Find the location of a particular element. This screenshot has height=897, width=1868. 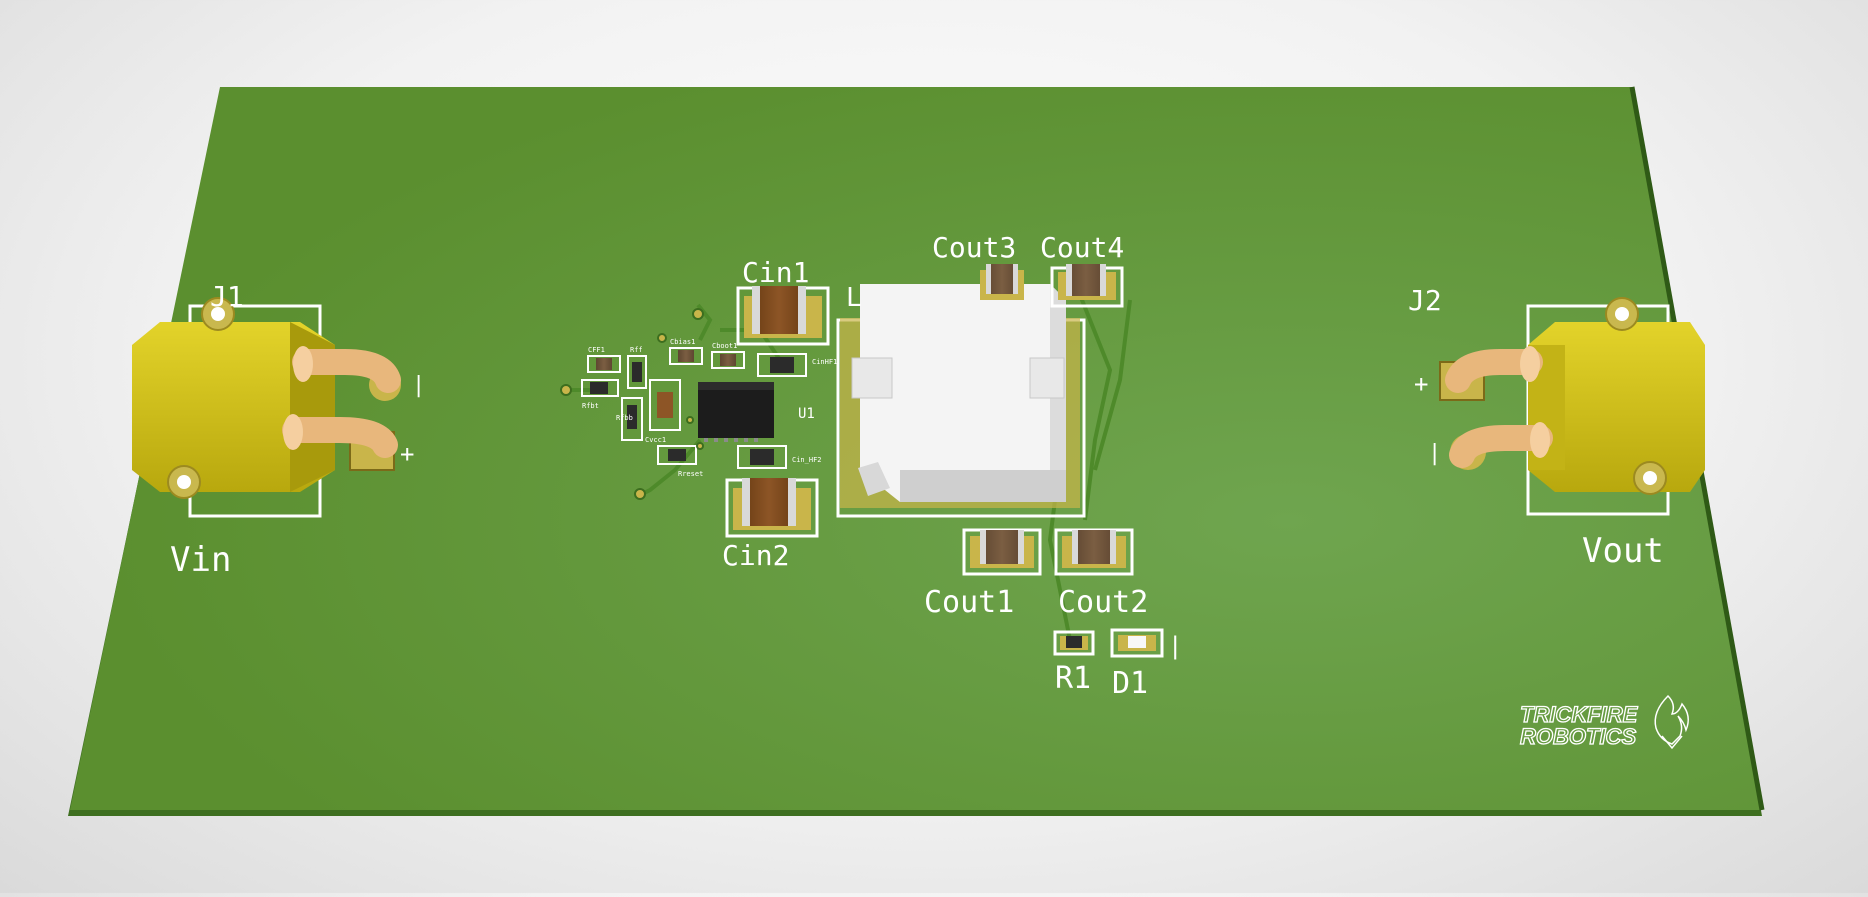

label-rreset: Rreset is located at coordinates (690, 474).